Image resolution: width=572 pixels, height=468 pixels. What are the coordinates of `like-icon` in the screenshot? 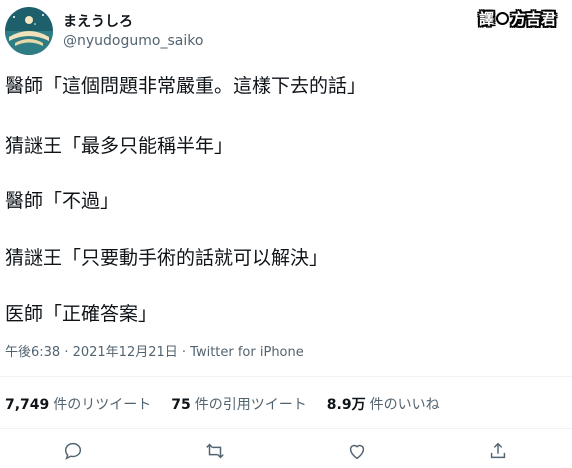 It's located at (357, 452).